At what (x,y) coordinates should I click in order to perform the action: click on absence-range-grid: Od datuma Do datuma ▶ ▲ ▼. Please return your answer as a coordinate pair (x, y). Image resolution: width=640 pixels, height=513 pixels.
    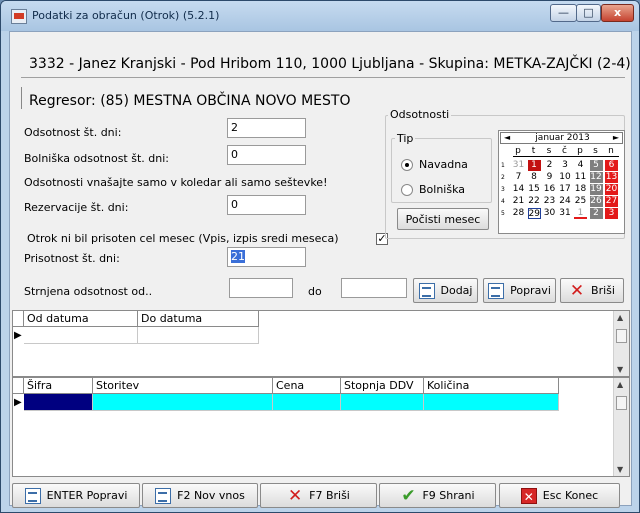
    Looking at the image, I should click on (321, 343).